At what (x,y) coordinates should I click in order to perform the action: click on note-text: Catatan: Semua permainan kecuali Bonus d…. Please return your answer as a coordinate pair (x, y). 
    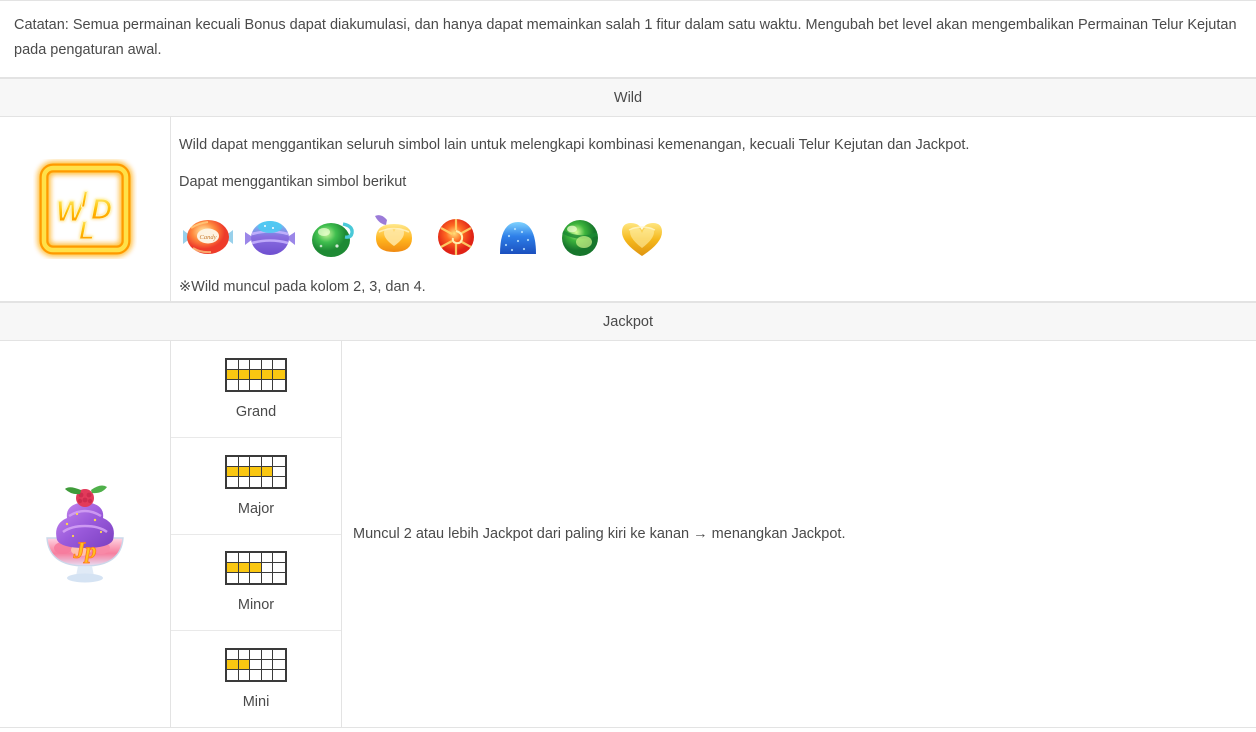
    Looking at the image, I should click on (625, 37).